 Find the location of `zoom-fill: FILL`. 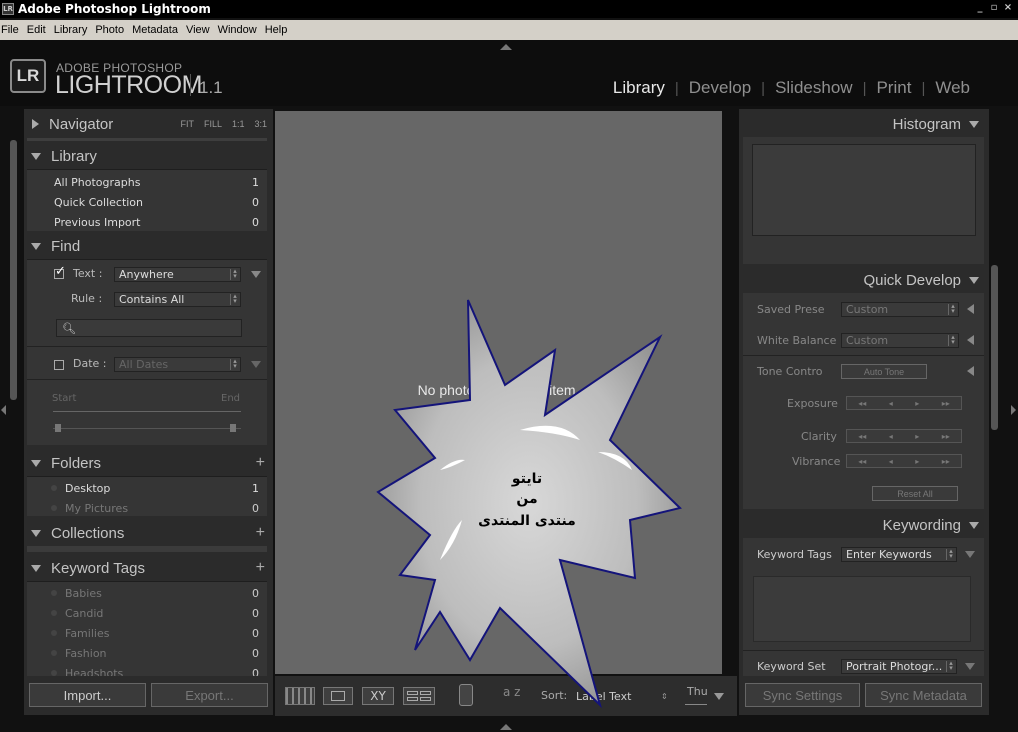

zoom-fill: FILL is located at coordinates (213, 124).